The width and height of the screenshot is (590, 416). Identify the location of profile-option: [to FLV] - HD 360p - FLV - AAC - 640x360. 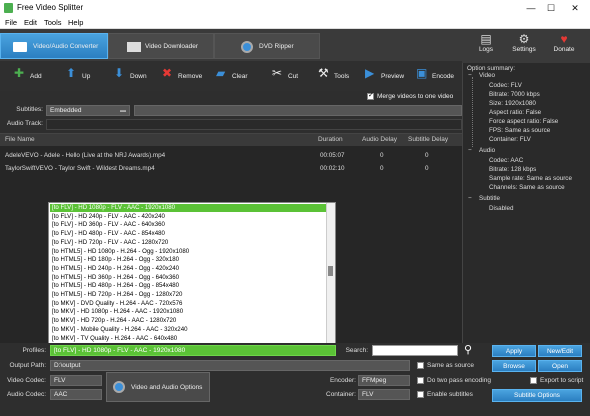
(188, 225).